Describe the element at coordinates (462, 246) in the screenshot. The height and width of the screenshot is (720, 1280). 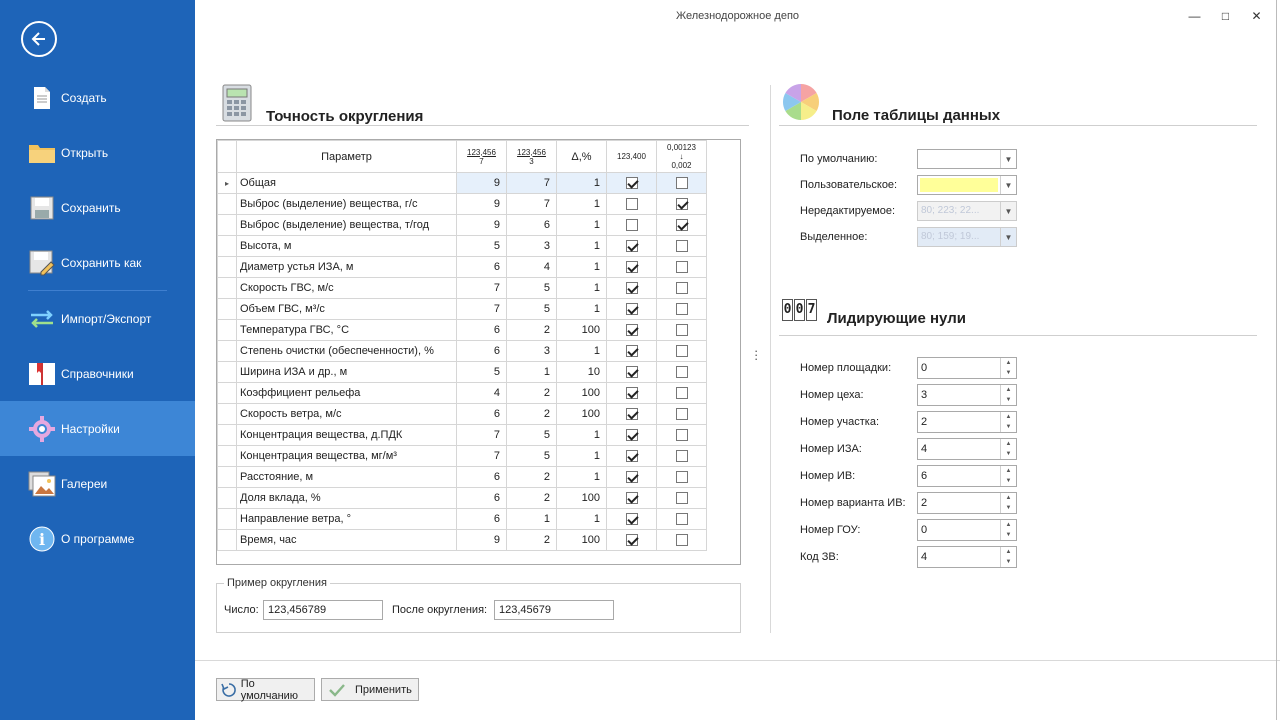
I see `table-row: Высота, м531` at that location.